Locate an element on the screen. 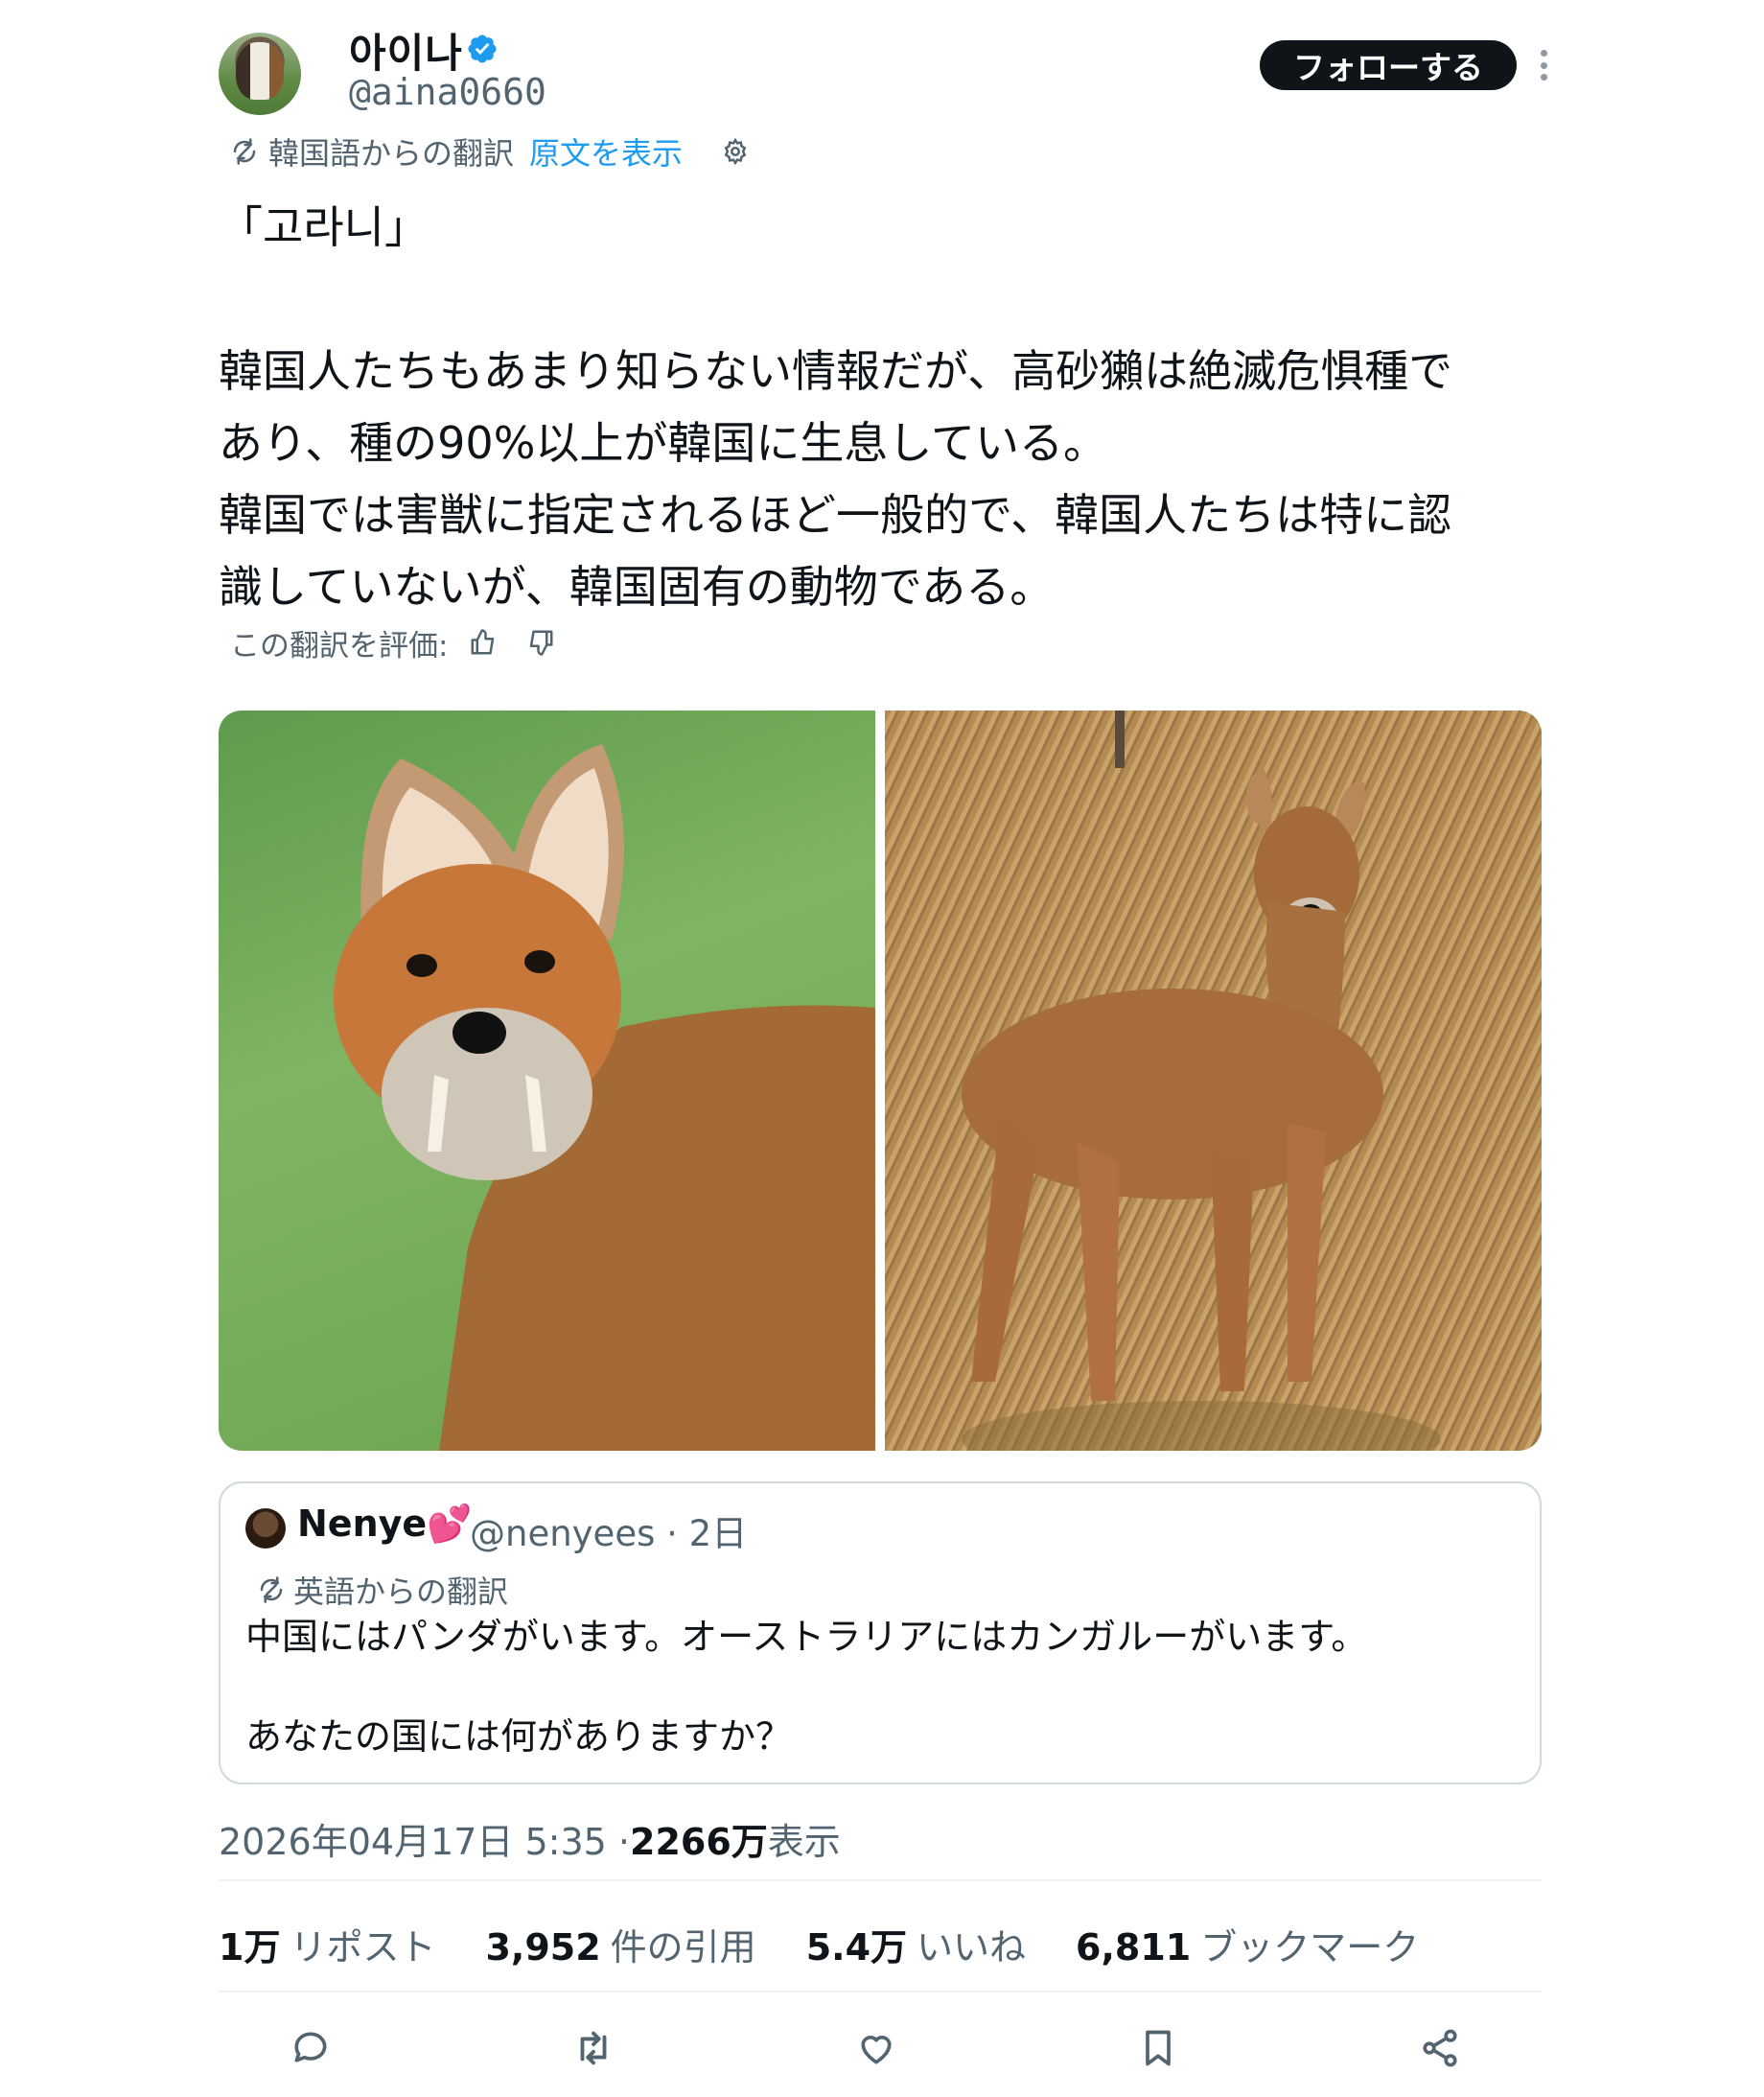 The height and width of the screenshot is (2097, 1764). reposts-count: 1万 is located at coordinates (250, 1947).